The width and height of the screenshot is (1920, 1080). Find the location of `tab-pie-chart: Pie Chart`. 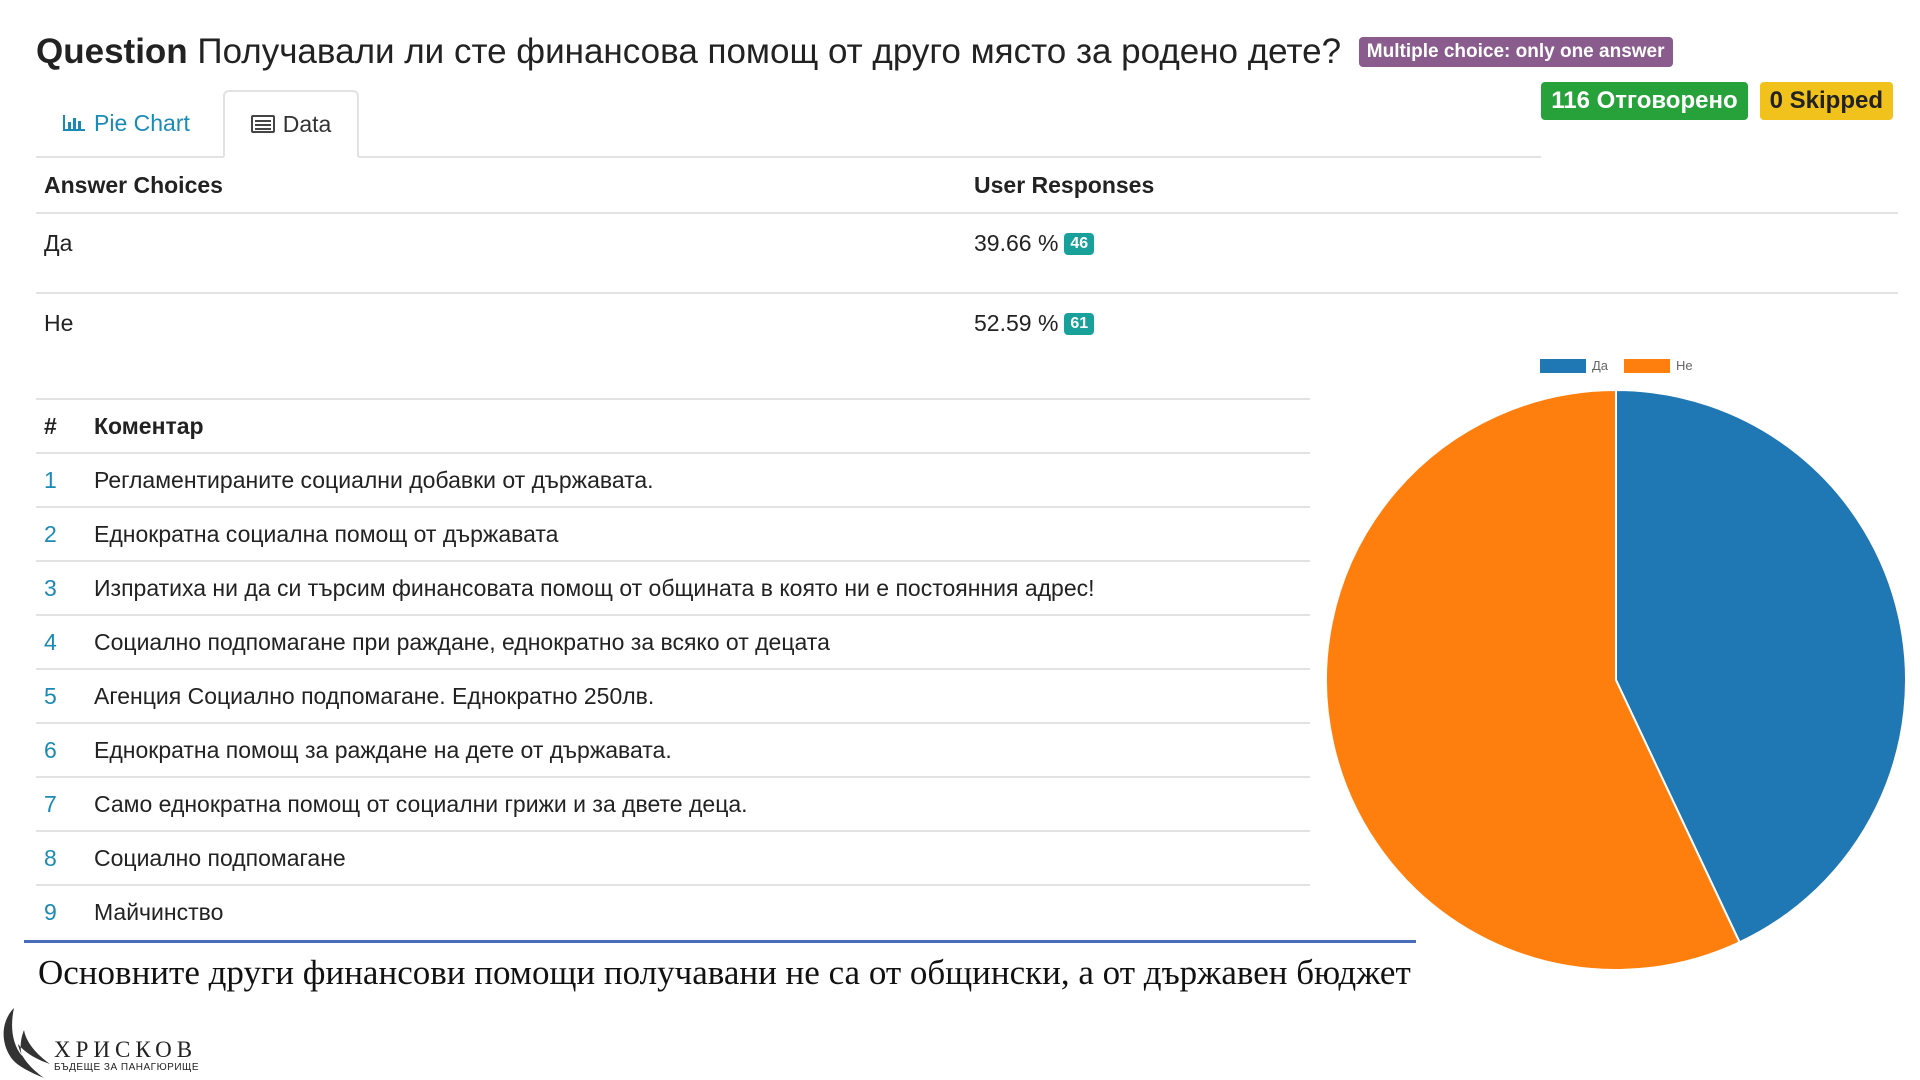

tab-pie-chart: Pie Chart is located at coordinates (126, 123).